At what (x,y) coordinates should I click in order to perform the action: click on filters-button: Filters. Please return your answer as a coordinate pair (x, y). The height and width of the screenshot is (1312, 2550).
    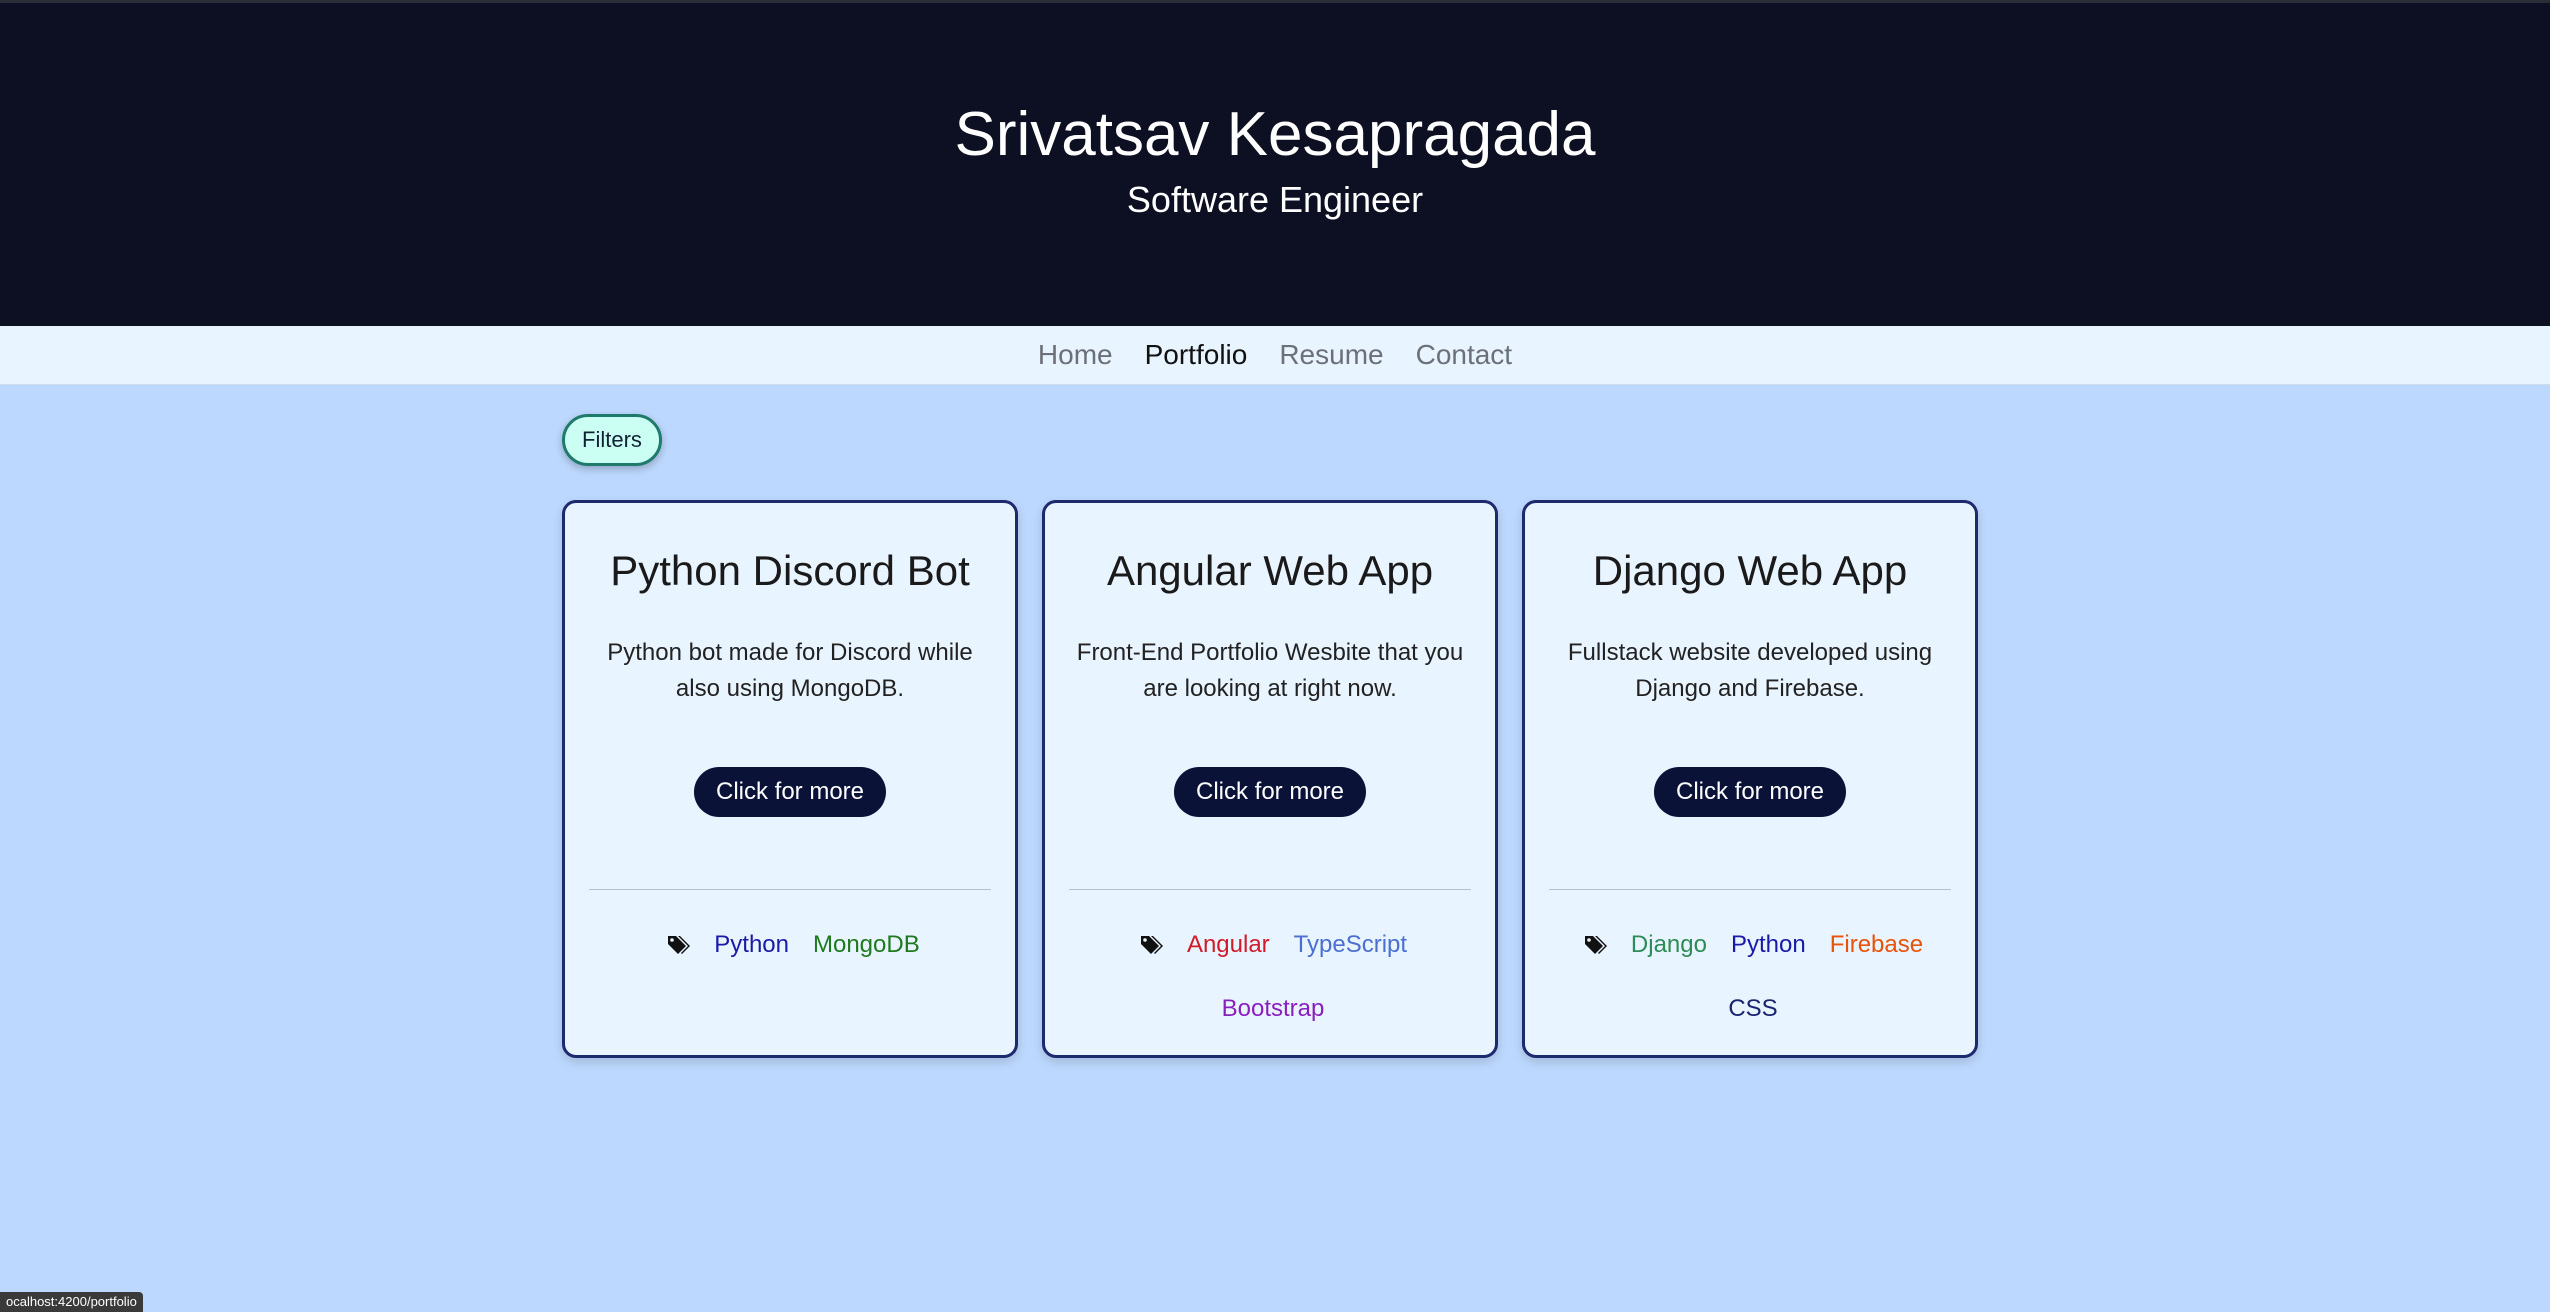
    Looking at the image, I should click on (612, 440).